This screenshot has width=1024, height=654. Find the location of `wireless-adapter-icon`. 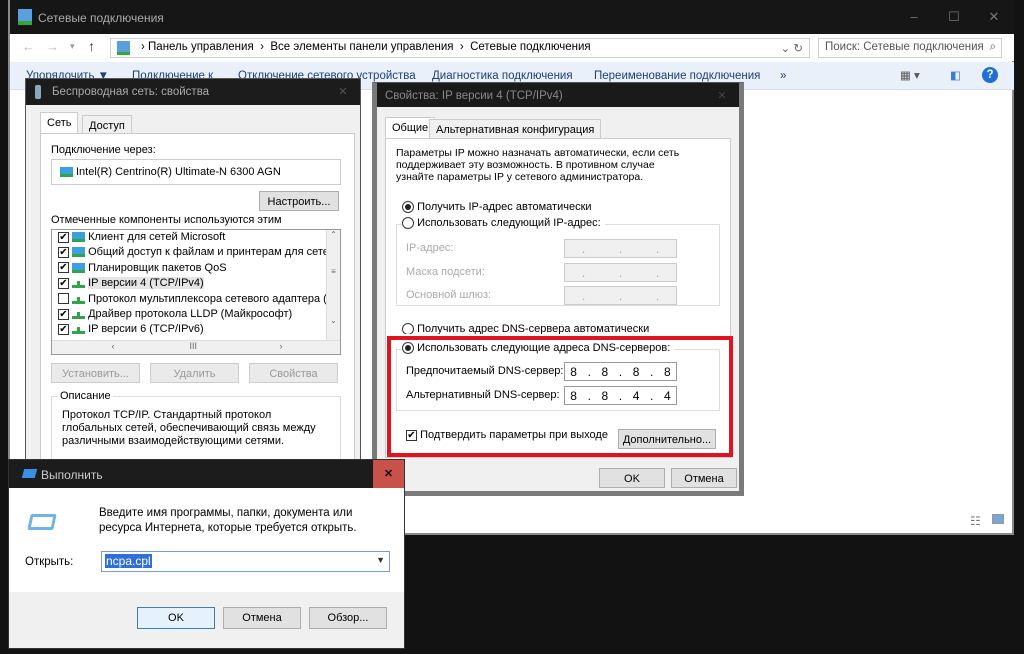

wireless-adapter-icon is located at coordinates (38, 92).